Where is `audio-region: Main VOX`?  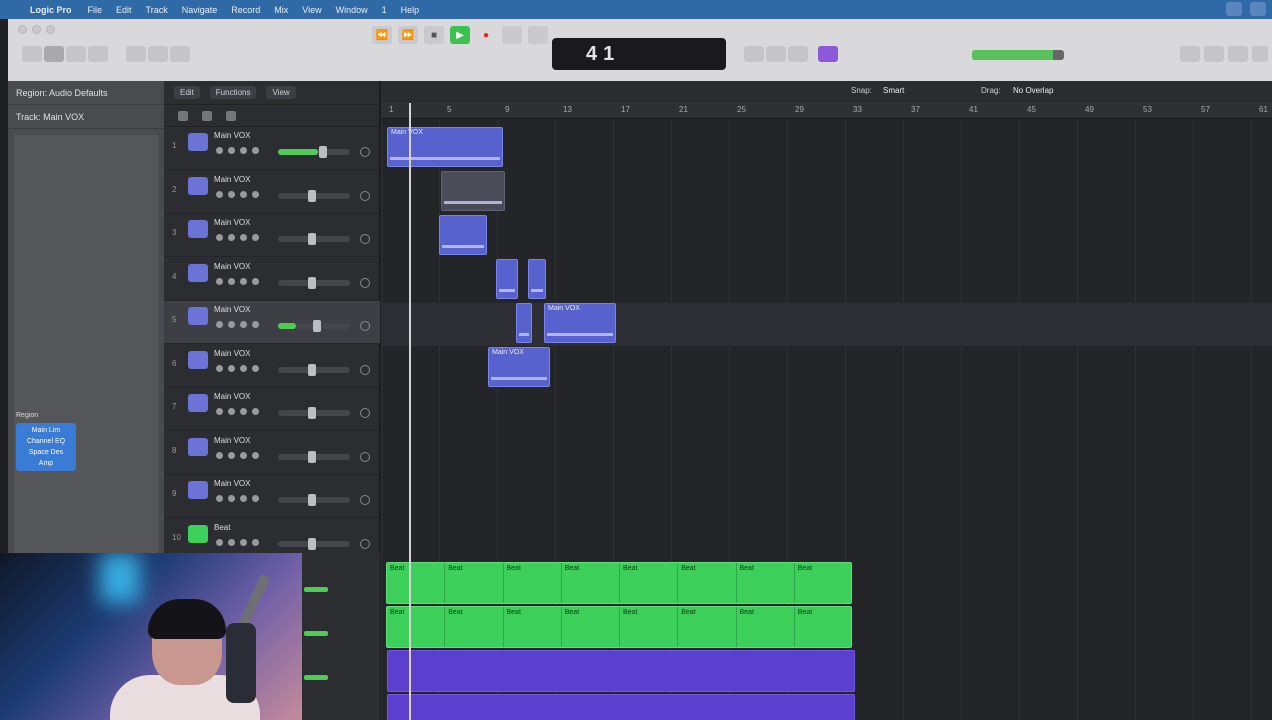 audio-region: Main VOX is located at coordinates (519, 367).